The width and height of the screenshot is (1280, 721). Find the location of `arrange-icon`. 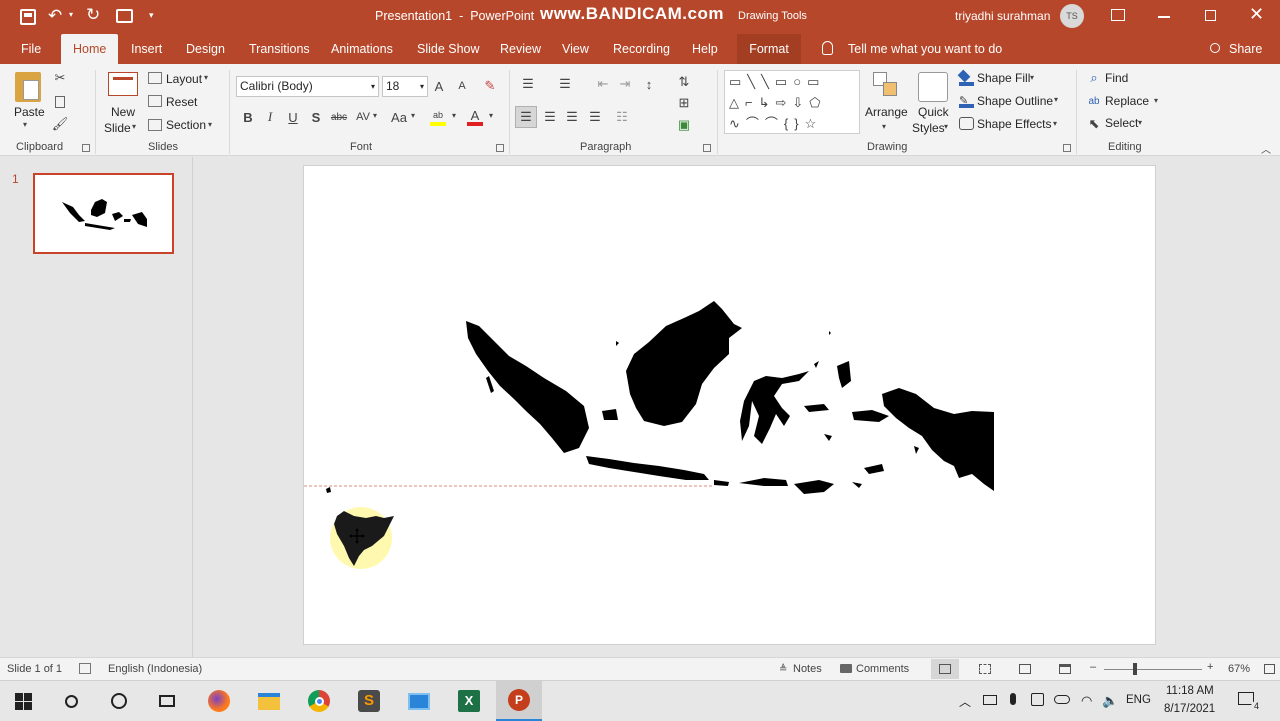

arrange-icon is located at coordinates (886, 85).